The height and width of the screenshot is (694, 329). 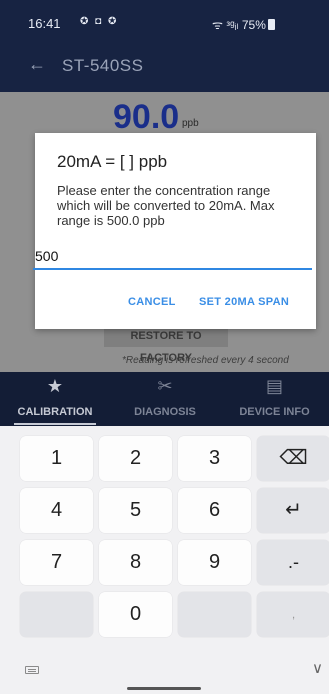 What do you see at coordinates (164, 21) in the screenshot?
I see `status-bar: 16:41 ✪ ◘ ✪ ᯤ ᵌᵍᵢₗ 75%` at bounding box center [164, 21].